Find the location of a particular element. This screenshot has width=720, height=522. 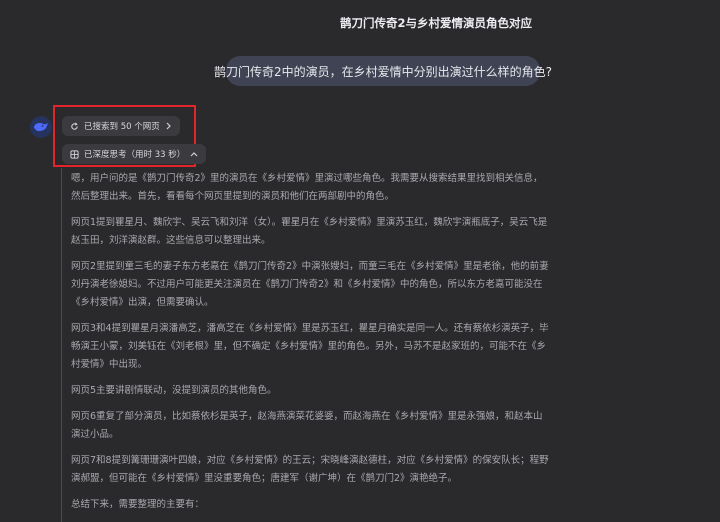

search-results-label: 已搜索到 50 个网页 is located at coordinates (122, 127).